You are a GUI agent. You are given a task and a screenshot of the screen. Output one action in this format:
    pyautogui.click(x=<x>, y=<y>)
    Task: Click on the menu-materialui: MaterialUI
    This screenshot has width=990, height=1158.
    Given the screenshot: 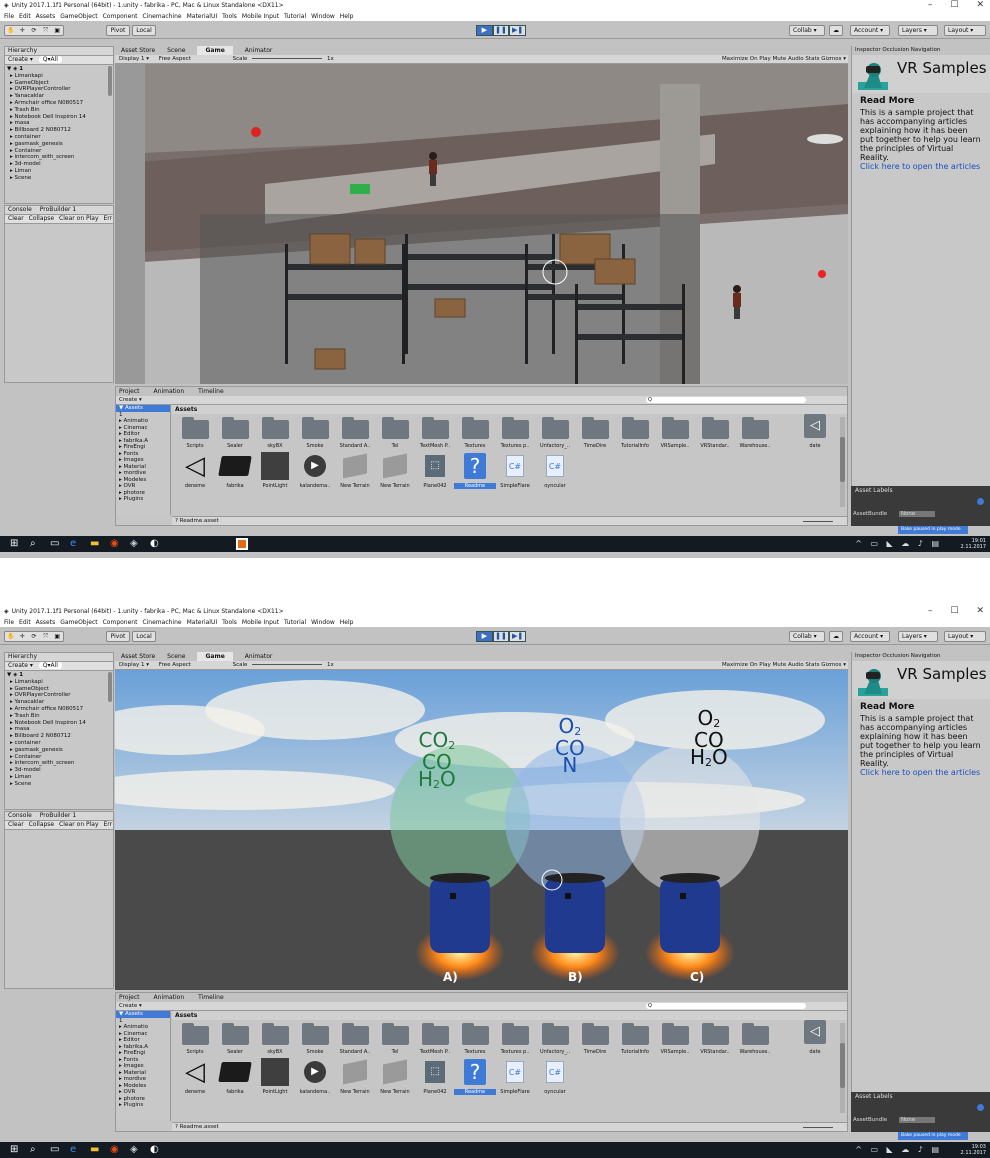 What is the action you would take?
    pyautogui.click(x=202, y=16)
    